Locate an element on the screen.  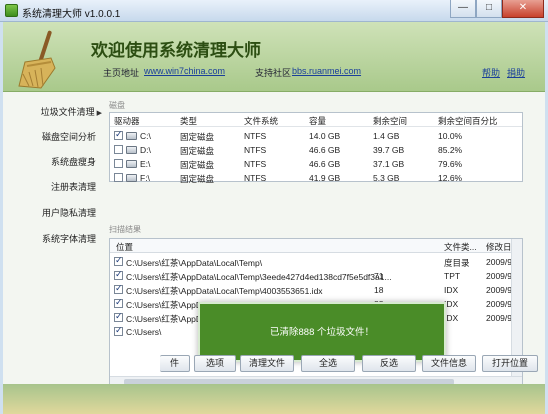
close-button: ✕ is located at coordinates (523, 9).